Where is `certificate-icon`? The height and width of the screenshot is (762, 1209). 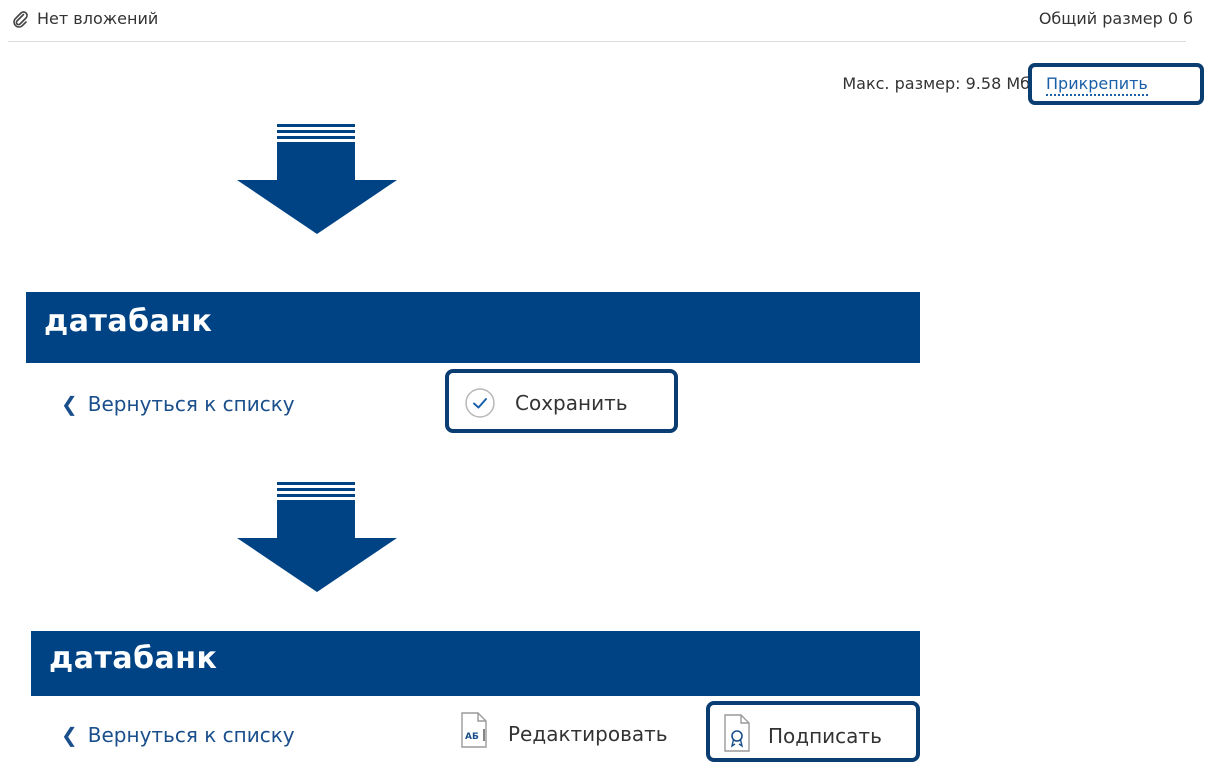
certificate-icon is located at coordinates (737, 735).